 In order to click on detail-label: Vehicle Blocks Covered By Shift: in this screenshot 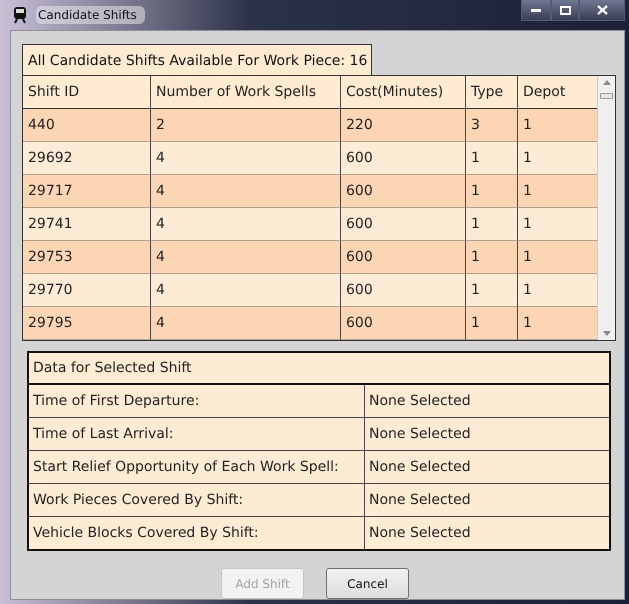, I will do `click(197, 533)`.